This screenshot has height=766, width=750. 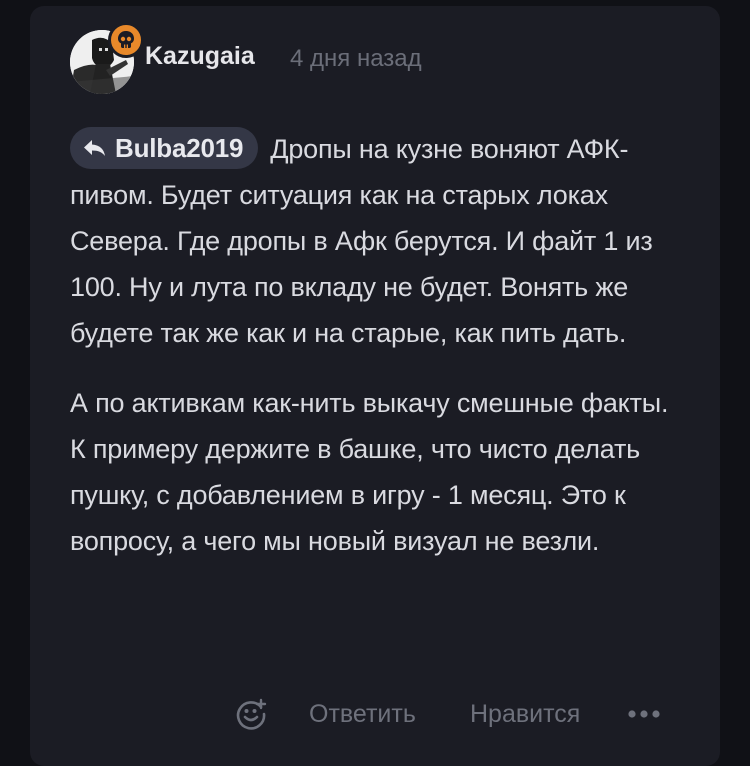 I want to click on more-dots-icon, so click(x=644, y=714).